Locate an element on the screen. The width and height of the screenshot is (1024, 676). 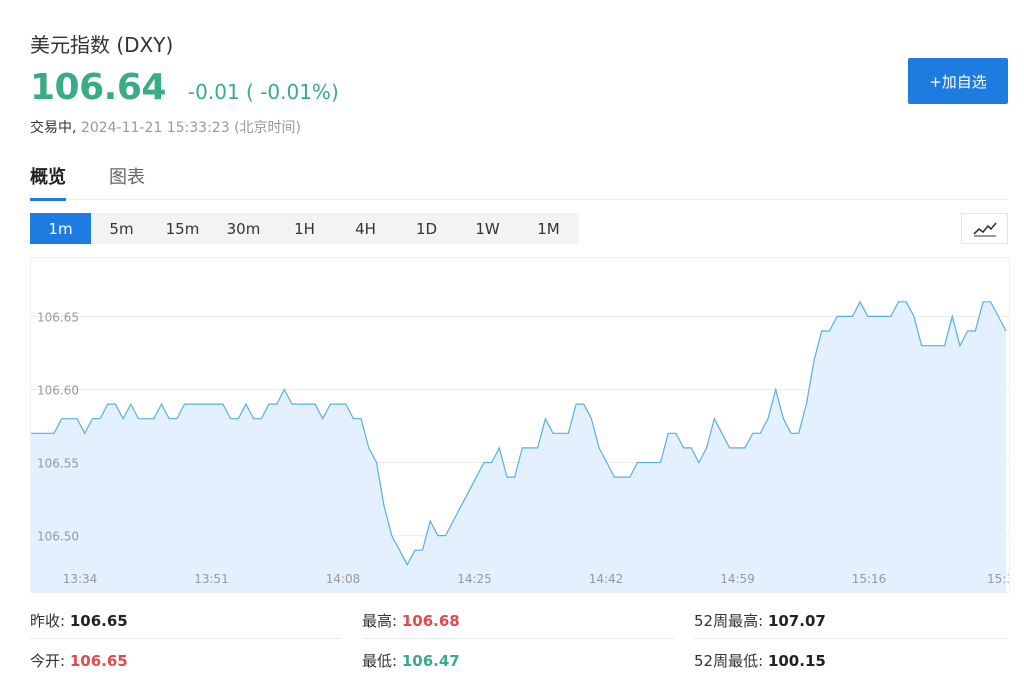
x-tick-label: 14:42 is located at coordinates (606, 579).